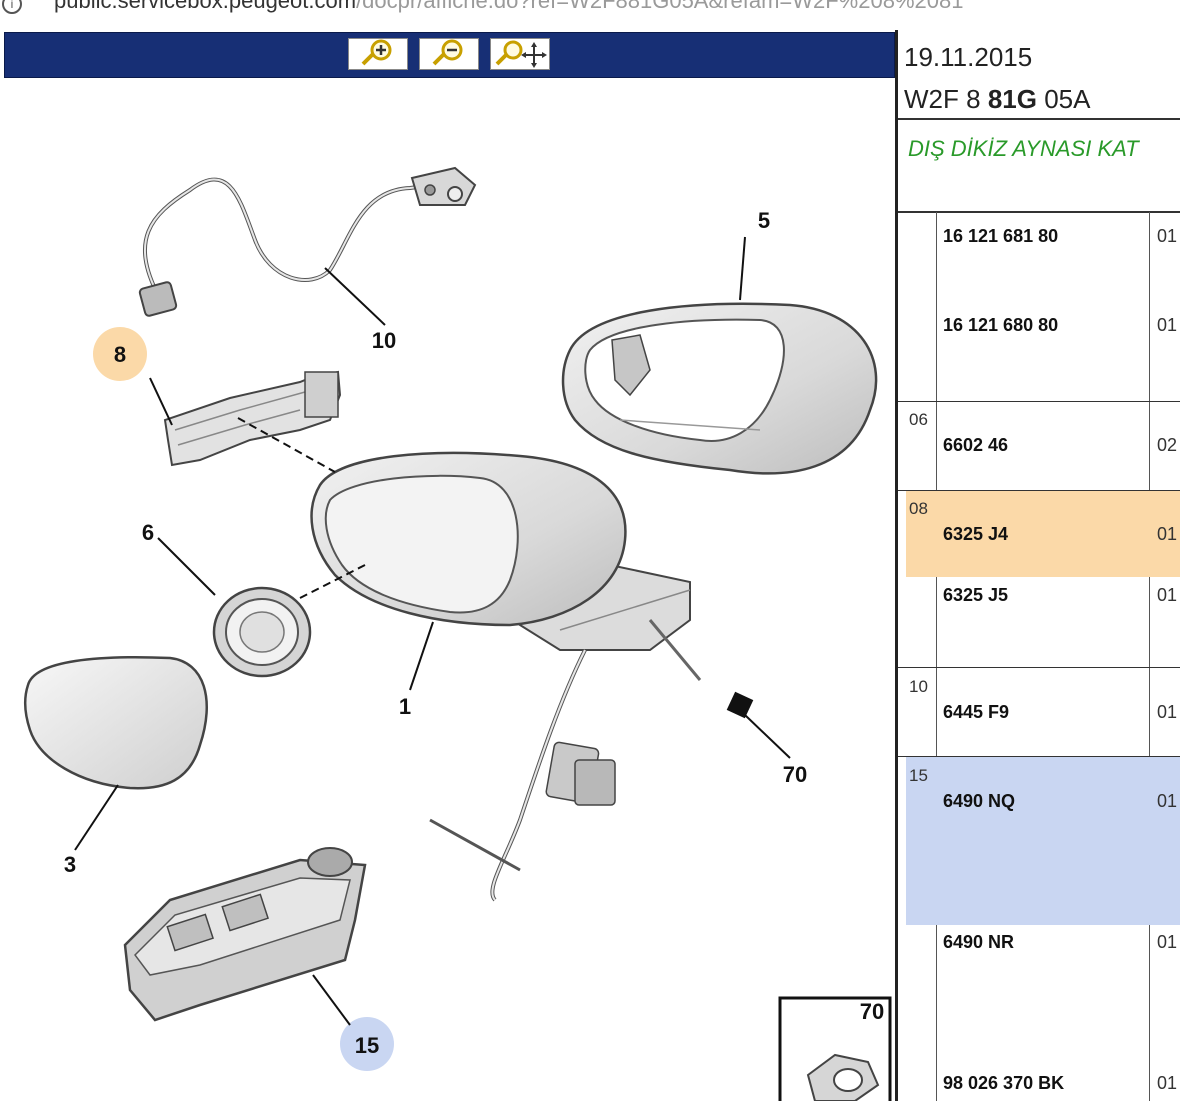  What do you see at coordinates (12, 7) in the screenshot?
I see `info-icon: i` at bounding box center [12, 7].